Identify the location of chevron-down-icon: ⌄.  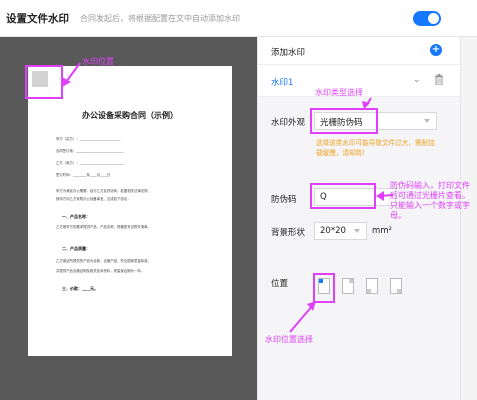
(417, 80).